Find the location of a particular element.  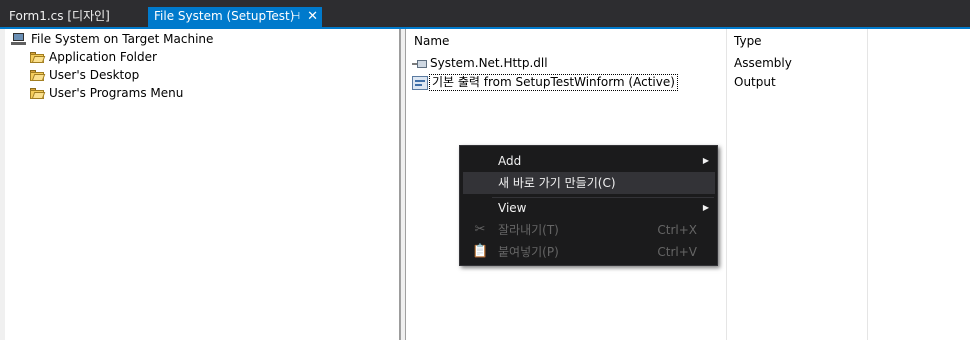

list-item-type-cell: Assembly is located at coordinates (763, 63).